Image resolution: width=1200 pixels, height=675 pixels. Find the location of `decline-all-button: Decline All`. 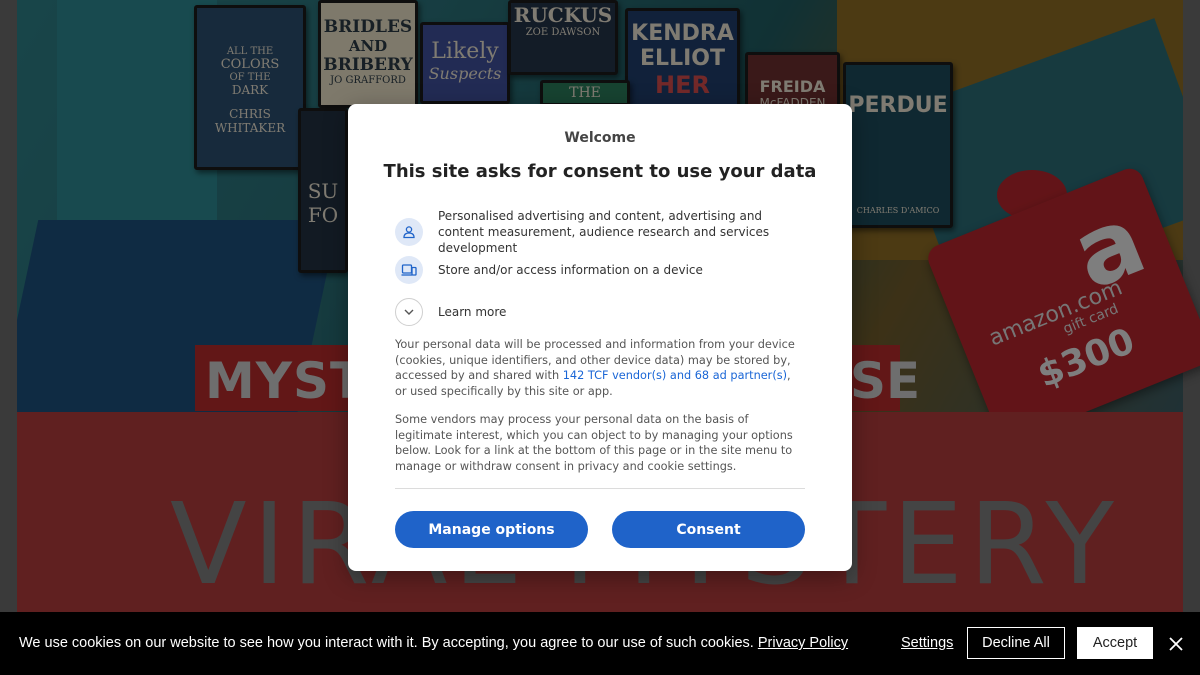

decline-all-button: Decline All is located at coordinates (1016, 643).